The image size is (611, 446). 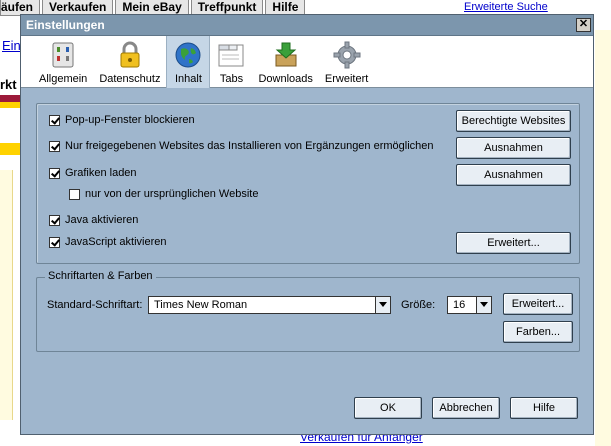 I want to click on tab-inhalt: Inhalt, so click(x=188, y=62).